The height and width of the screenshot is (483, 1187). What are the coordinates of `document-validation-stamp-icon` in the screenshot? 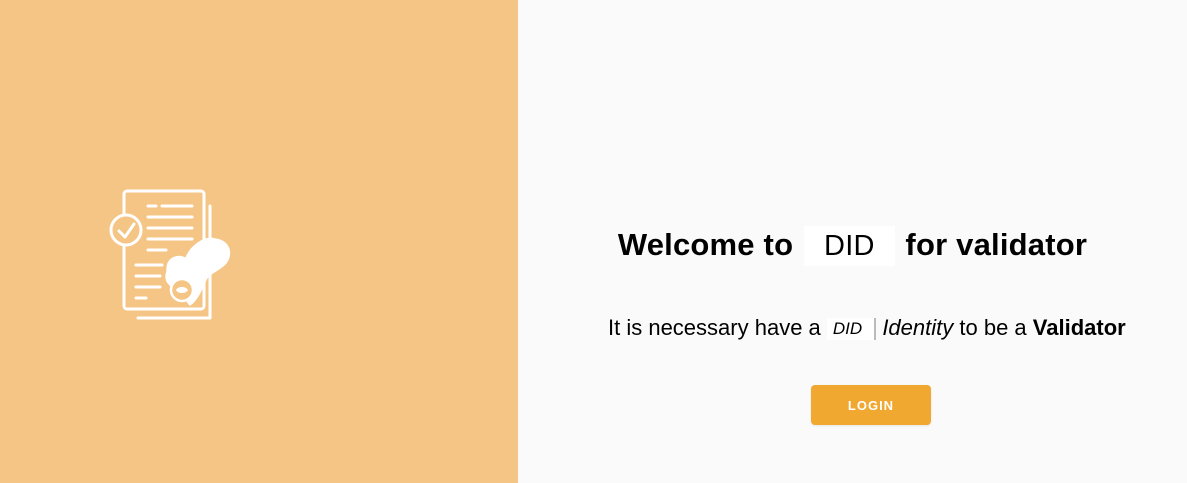 It's located at (170, 254).